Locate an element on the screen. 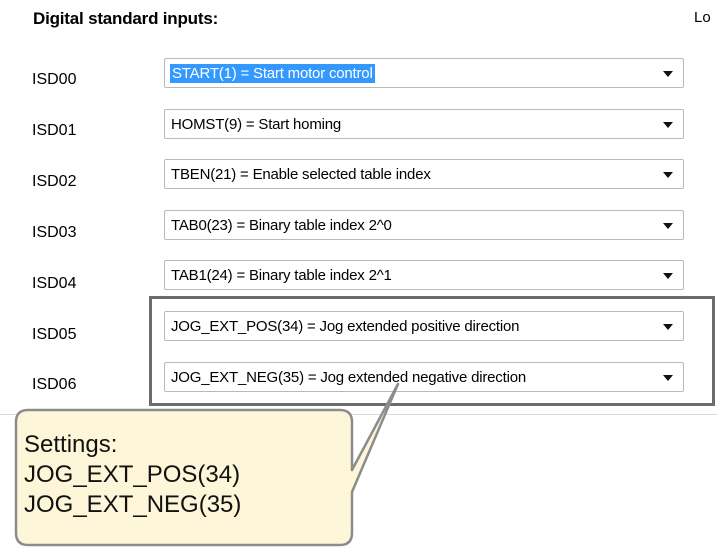 The height and width of the screenshot is (549, 717). callout-line: Settings: is located at coordinates (71, 444).